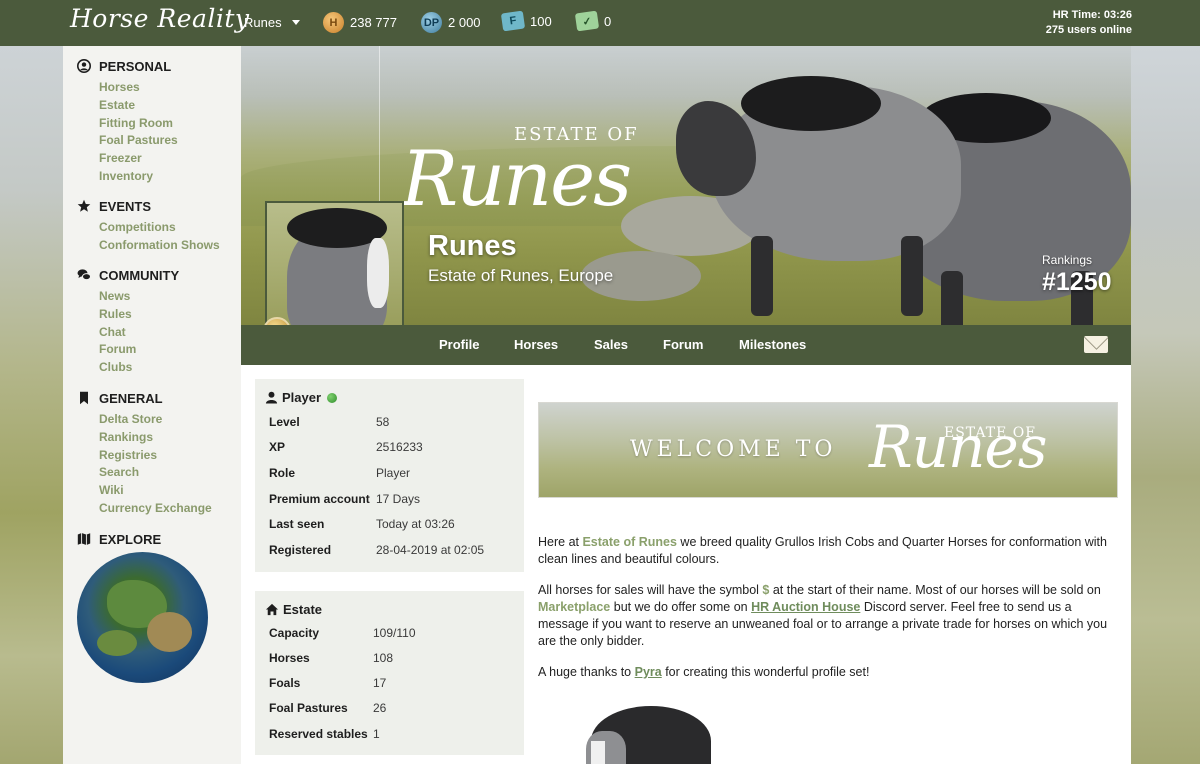  What do you see at coordinates (159, 228) in the screenshot?
I see `sidebar-item-competitions: Competitions` at bounding box center [159, 228].